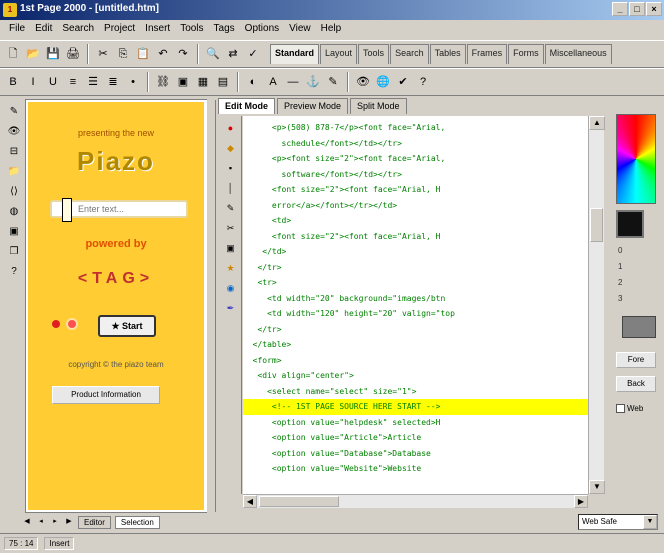  What do you see at coordinates (119, 29) in the screenshot?
I see `menu-project: Project` at bounding box center [119, 29].